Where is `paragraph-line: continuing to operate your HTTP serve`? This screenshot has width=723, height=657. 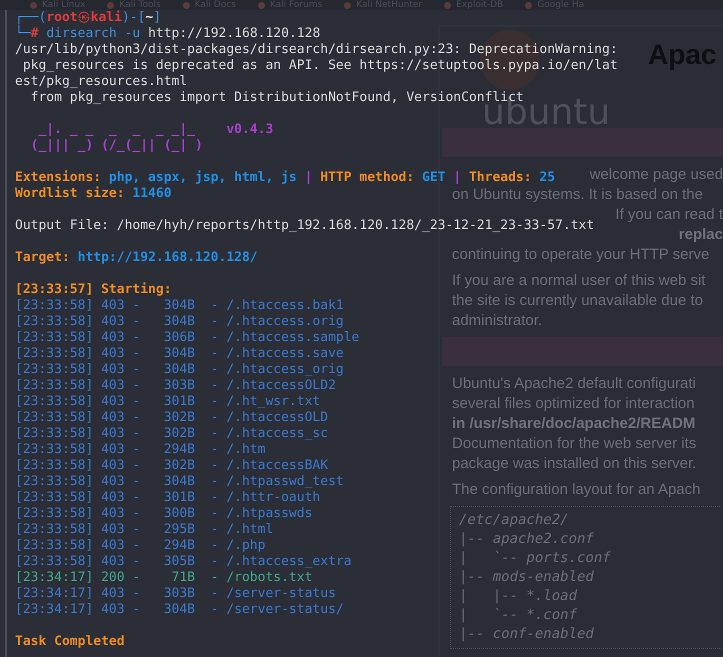 paragraph-line: continuing to operate your HTTP serve is located at coordinates (581, 255).